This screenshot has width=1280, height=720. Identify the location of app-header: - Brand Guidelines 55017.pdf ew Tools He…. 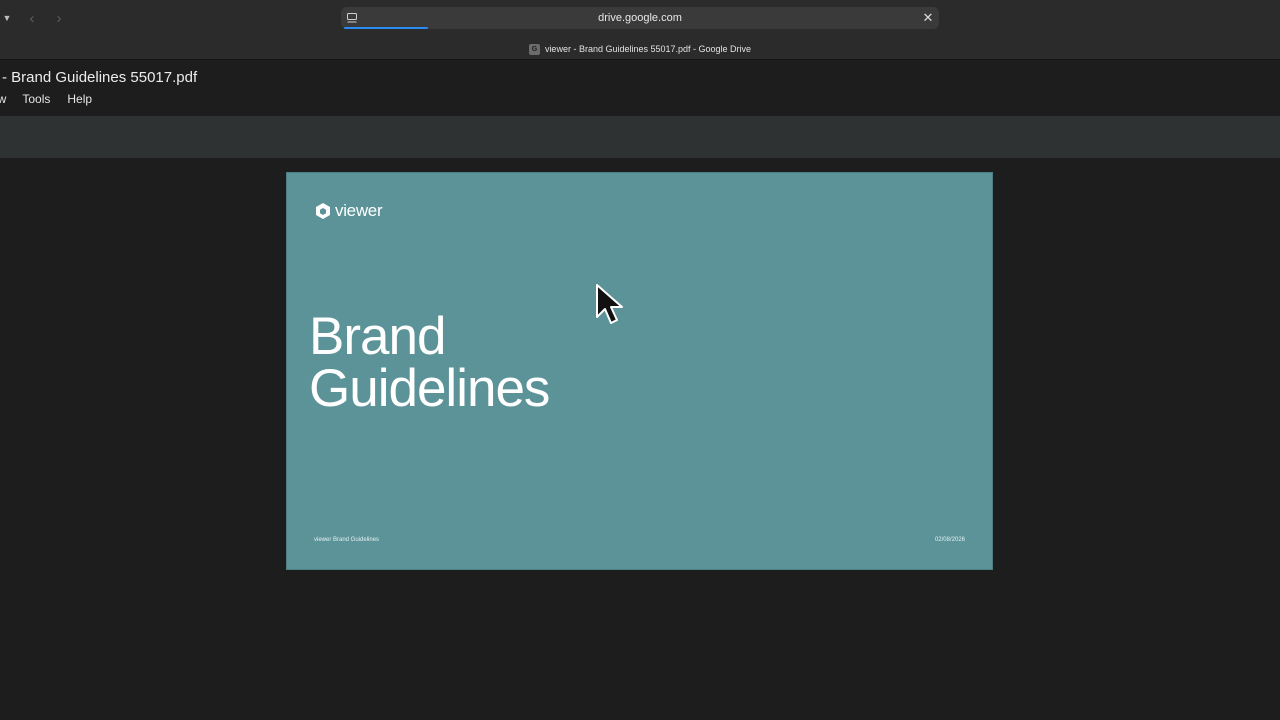
(640, 88).